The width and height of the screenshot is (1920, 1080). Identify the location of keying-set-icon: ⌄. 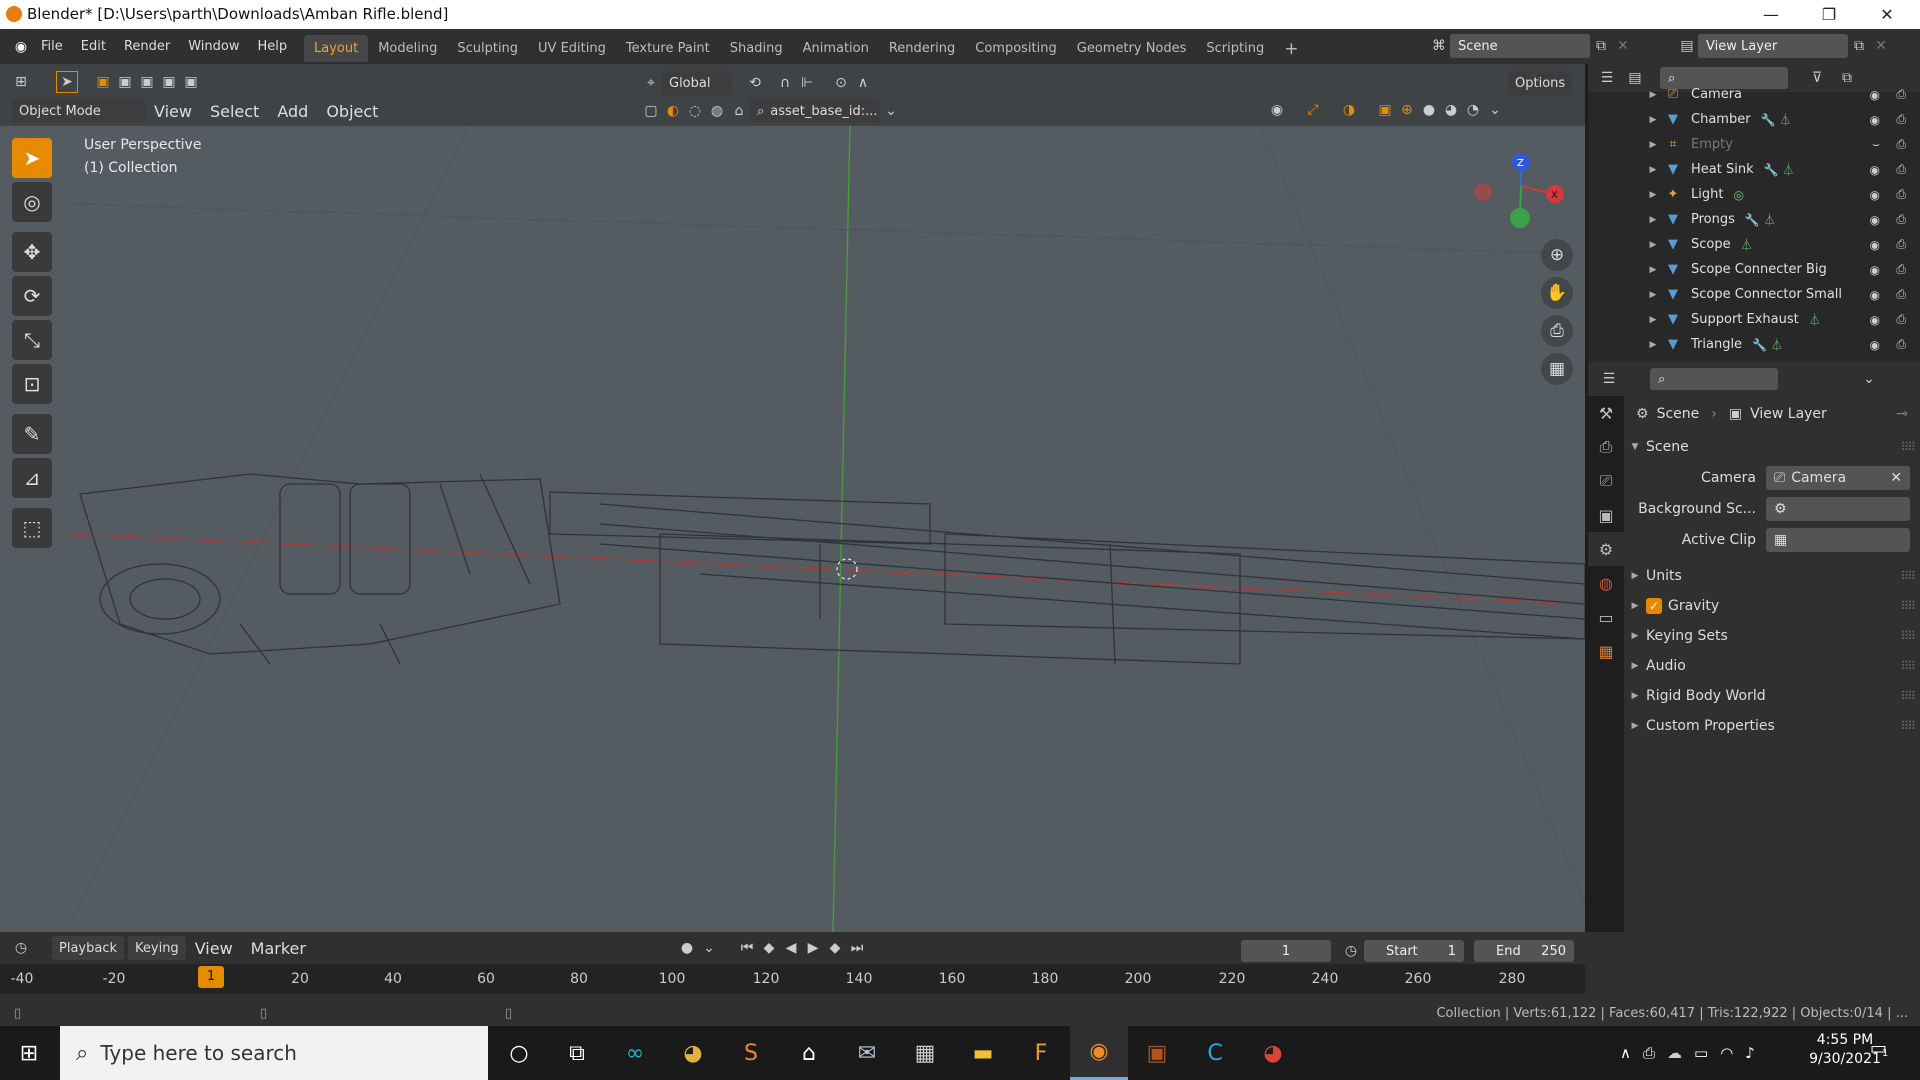
(709, 948).